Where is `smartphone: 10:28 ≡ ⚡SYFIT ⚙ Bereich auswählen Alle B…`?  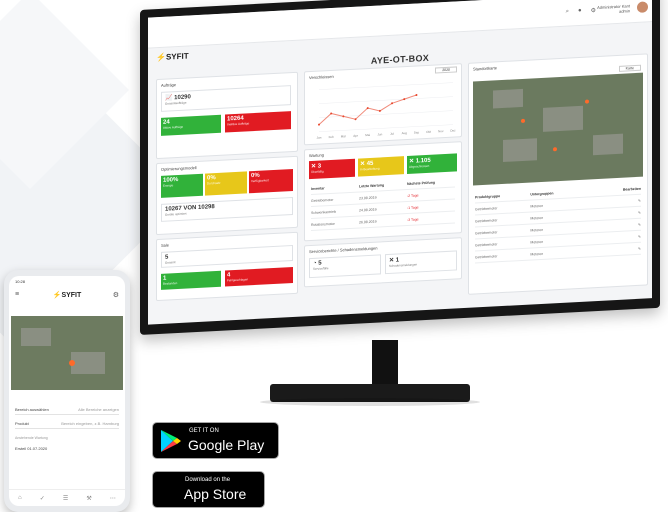 smartphone: 10:28 ≡ ⚡SYFIT ⚙ Bereich auswählen Alle B… is located at coordinates (67, 391).